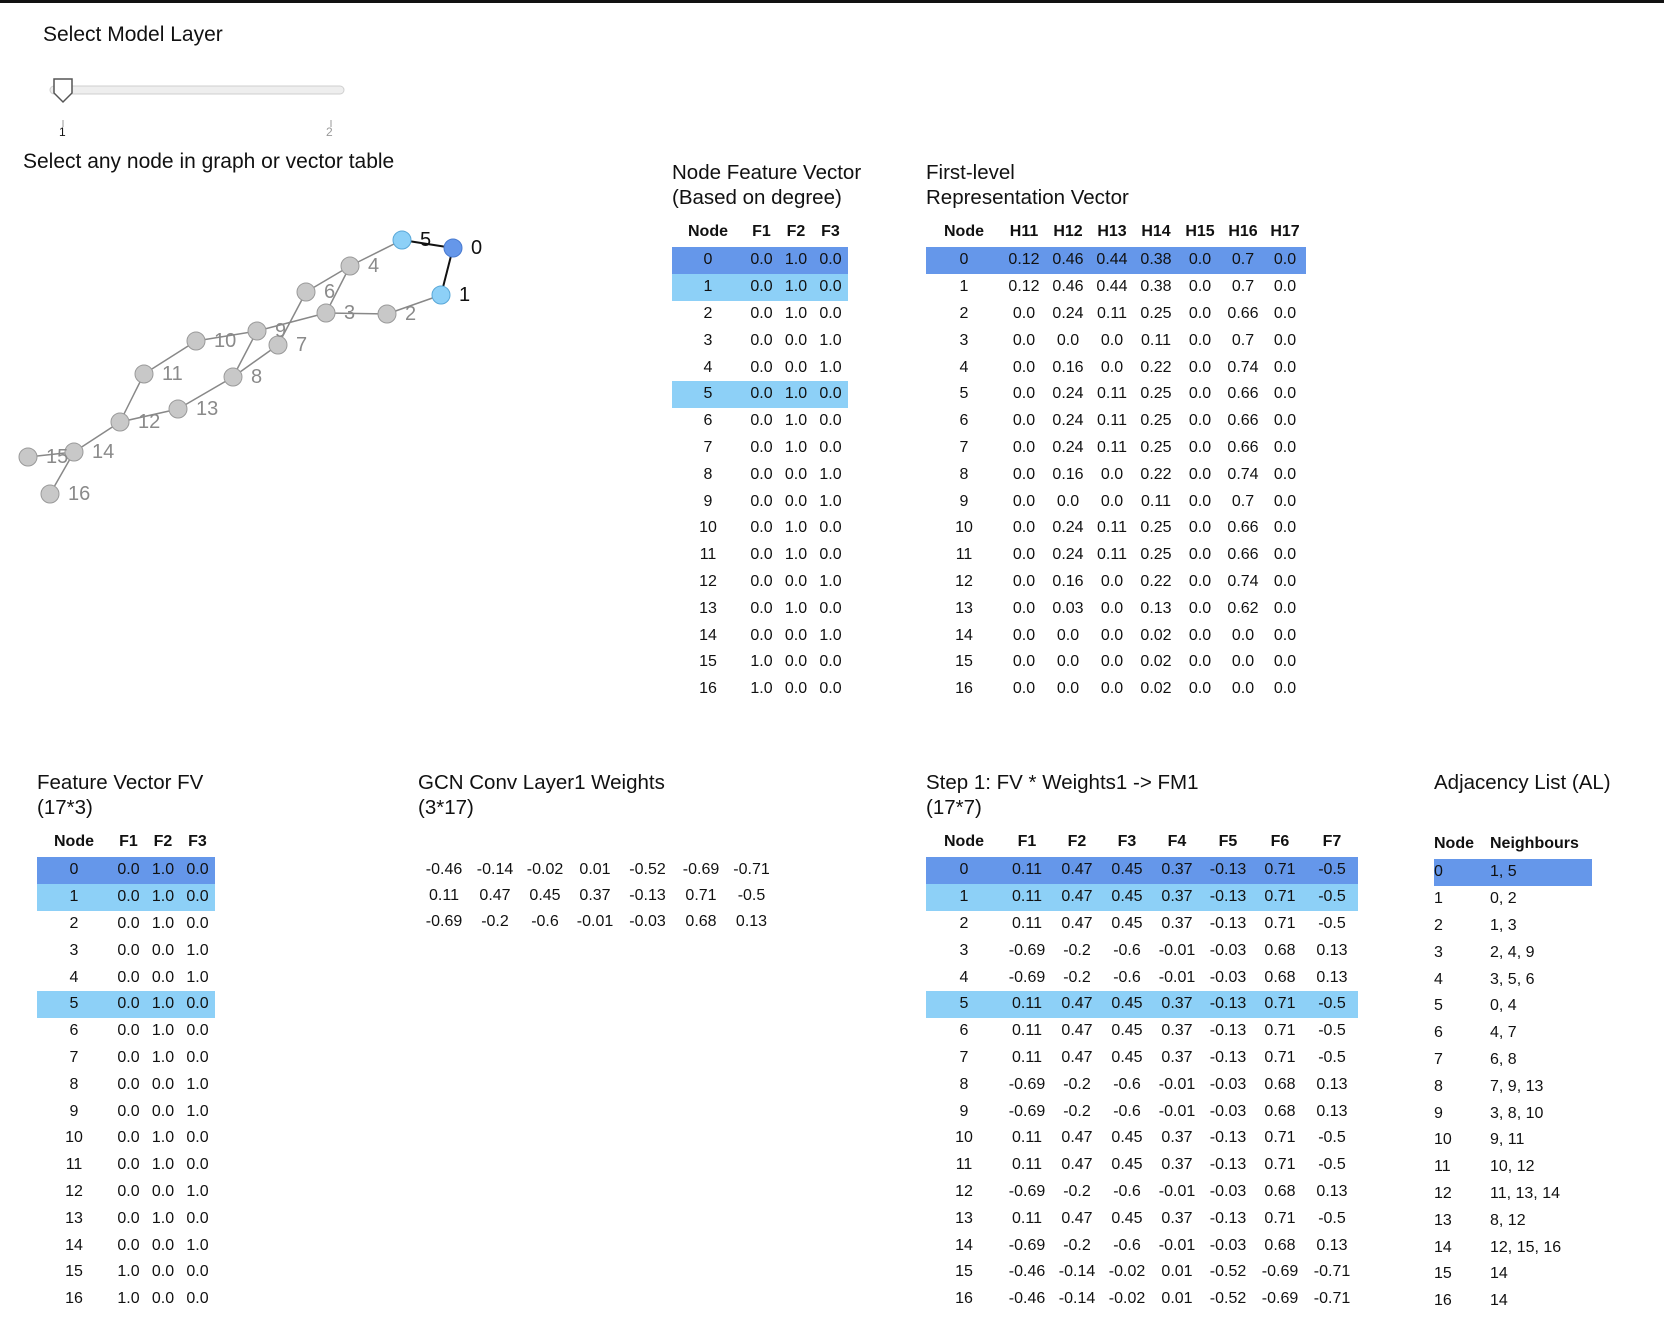 This screenshot has height=1330, width=1664. What do you see at coordinates (1513, 926) in the screenshot?
I see `table-row: 2 1, 3` at bounding box center [1513, 926].